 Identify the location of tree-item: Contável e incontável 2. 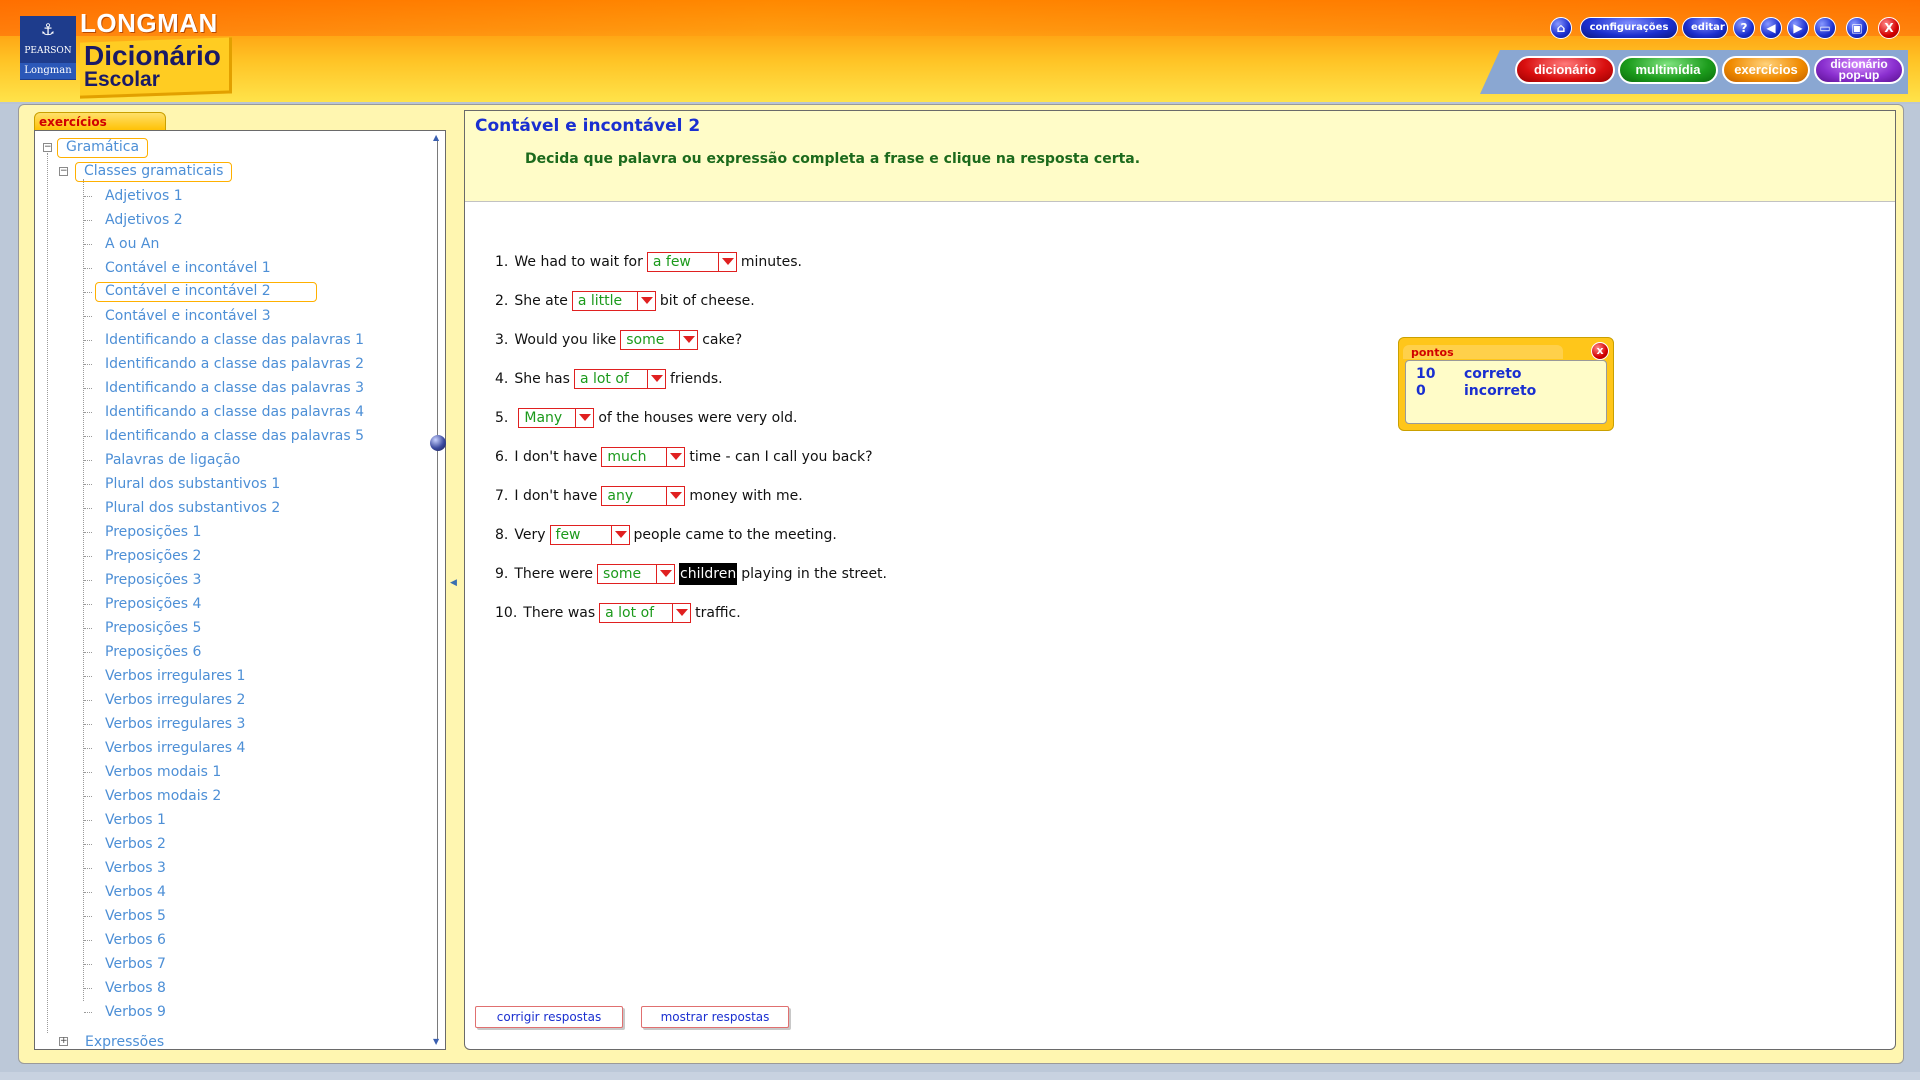
(206, 292).